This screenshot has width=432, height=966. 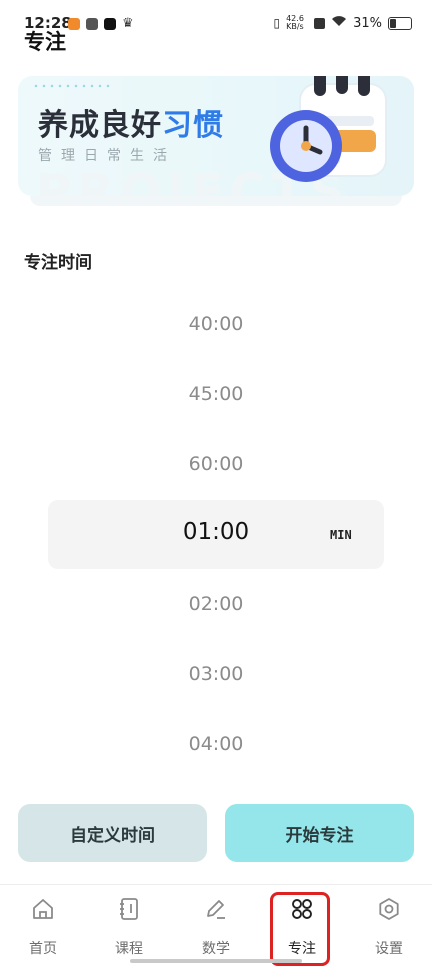 I want to click on pencil-icon, so click(x=216, y=909).